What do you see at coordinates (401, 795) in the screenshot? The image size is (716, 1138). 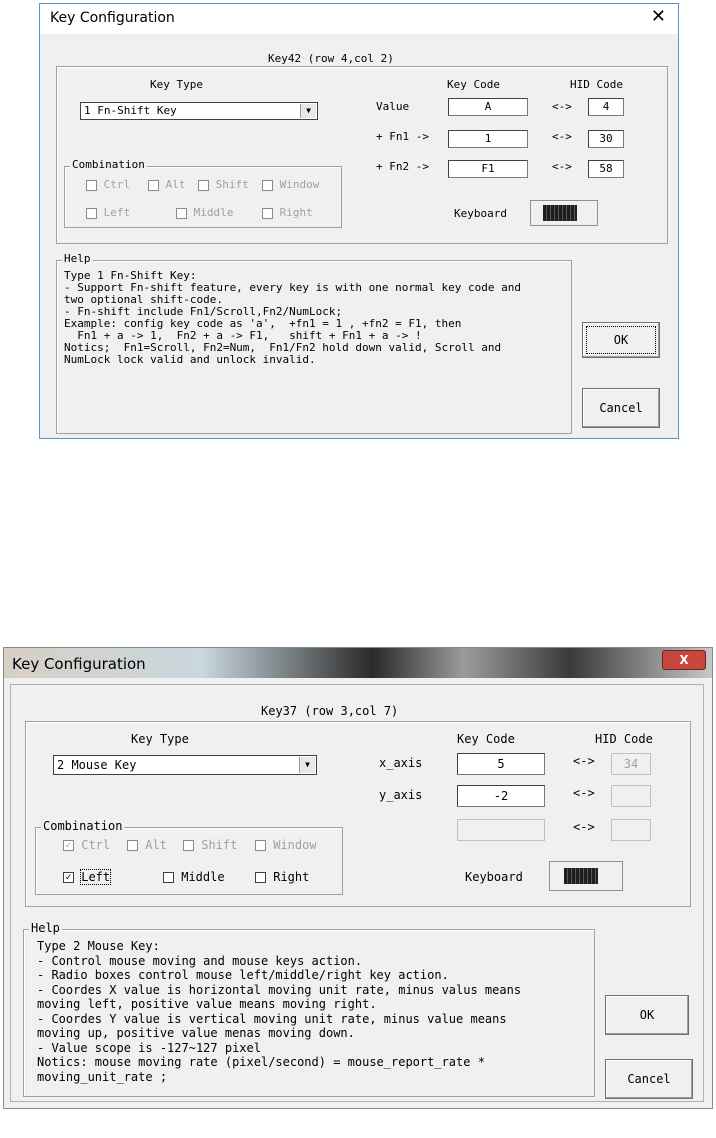 I see `y-axis-label: y_axis` at bounding box center [401, 795].